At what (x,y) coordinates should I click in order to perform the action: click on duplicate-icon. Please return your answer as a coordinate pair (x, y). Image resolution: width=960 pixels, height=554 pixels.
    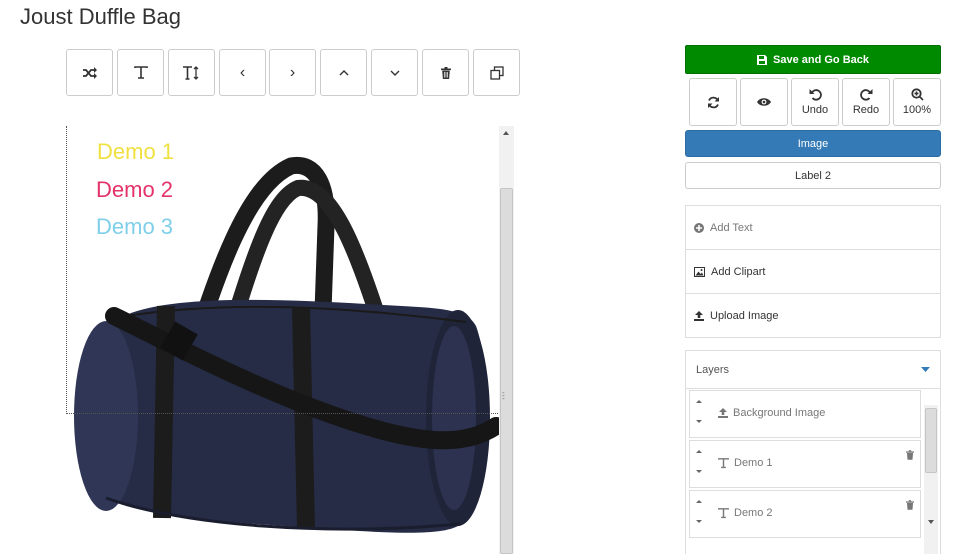
    Looking at the image, I should click on (496, 72).